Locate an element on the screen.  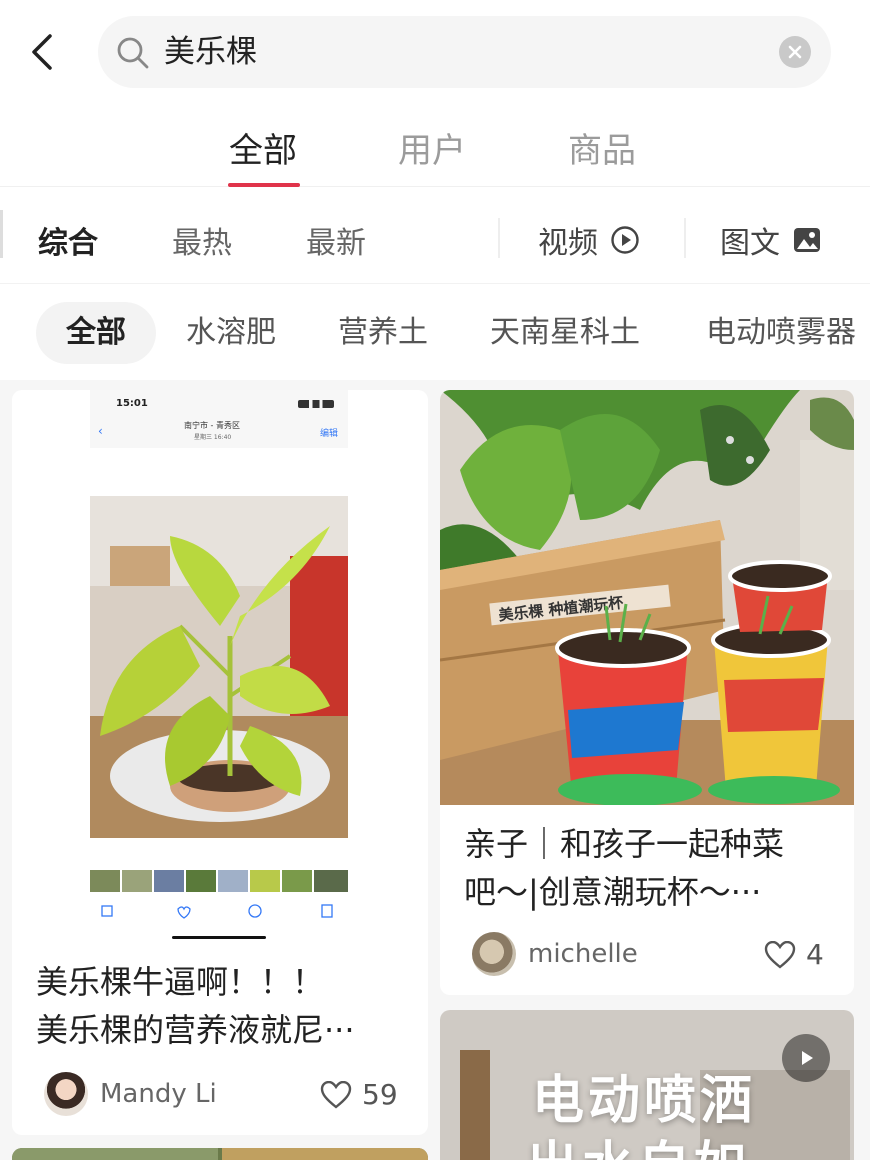
active-tab-indicator is located at coordinates (264, 185).